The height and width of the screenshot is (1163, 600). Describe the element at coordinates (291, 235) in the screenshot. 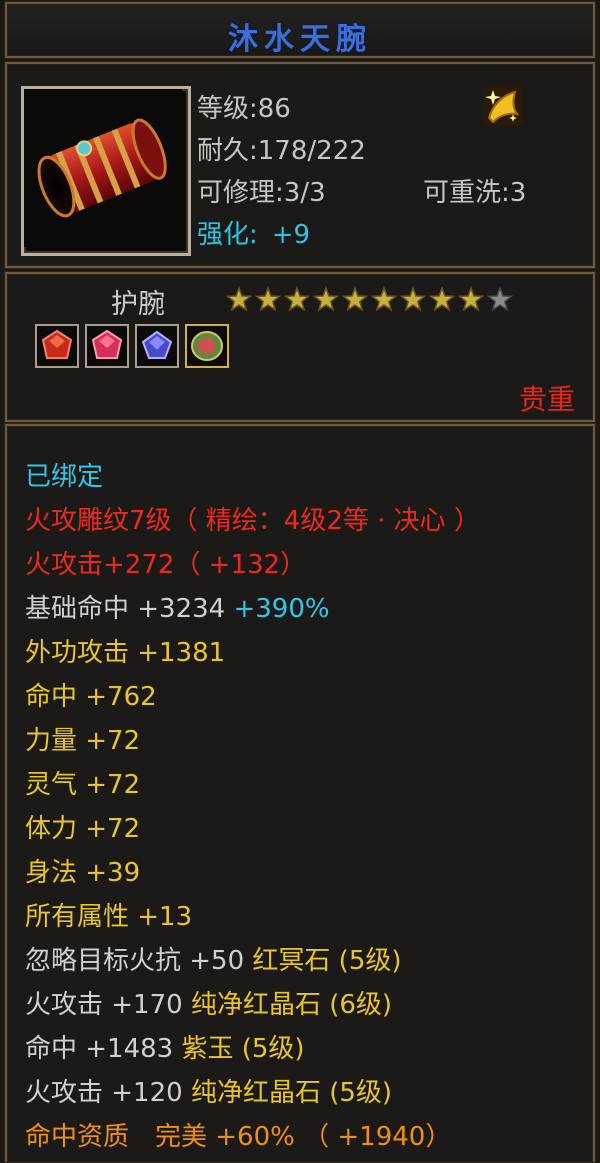

I see `enhance-value: +9` at that location.